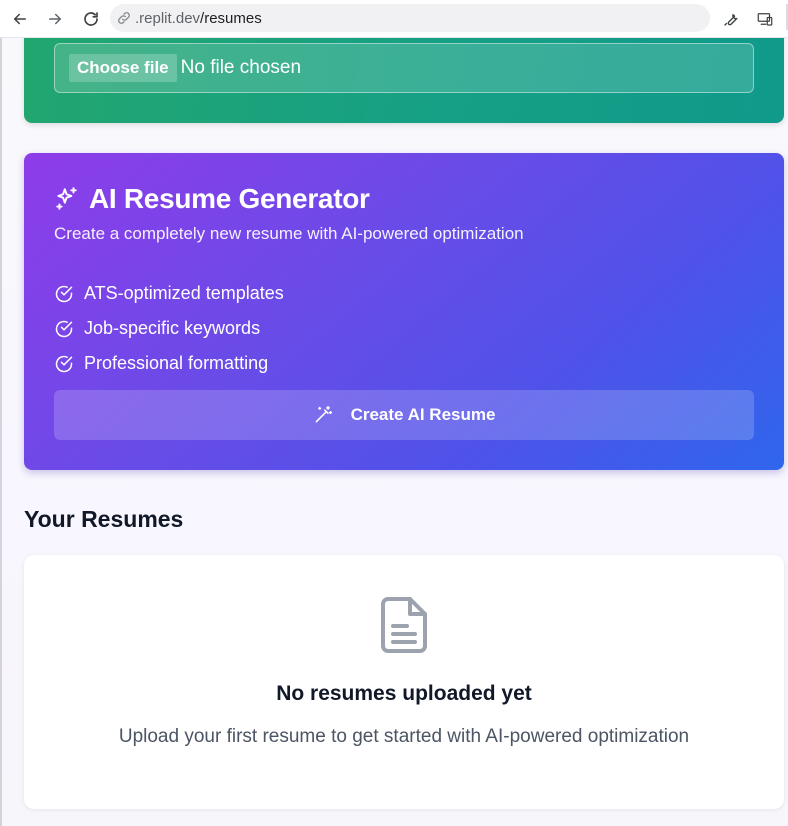 This screenshot has height=826, width=788. I want to click on feature-item: Job-specific keywords, so click(169, 328).